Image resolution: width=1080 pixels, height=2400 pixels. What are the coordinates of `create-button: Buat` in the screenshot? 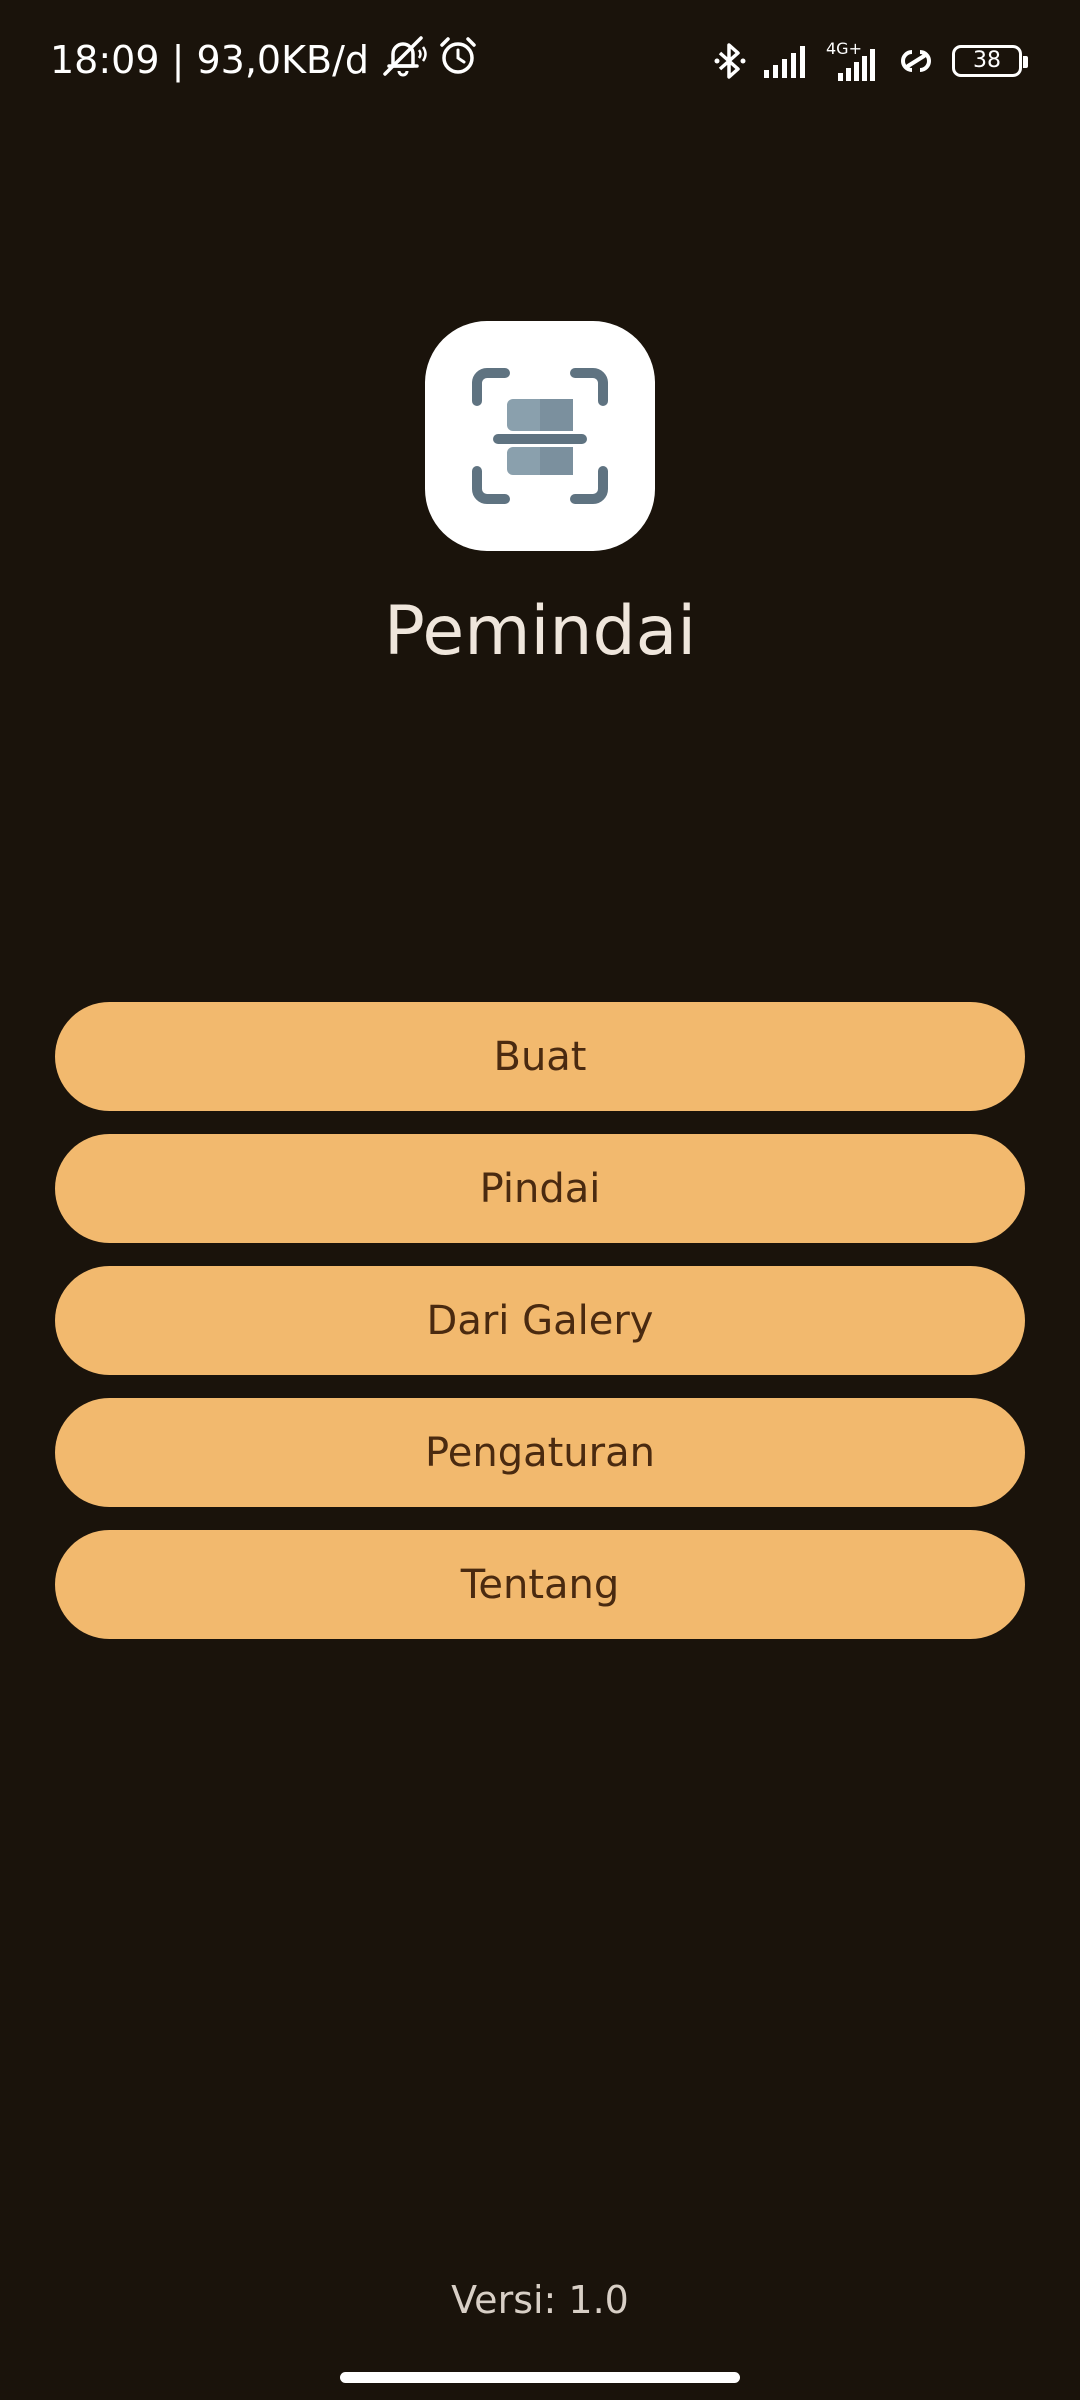 It's located at (540, 1056).